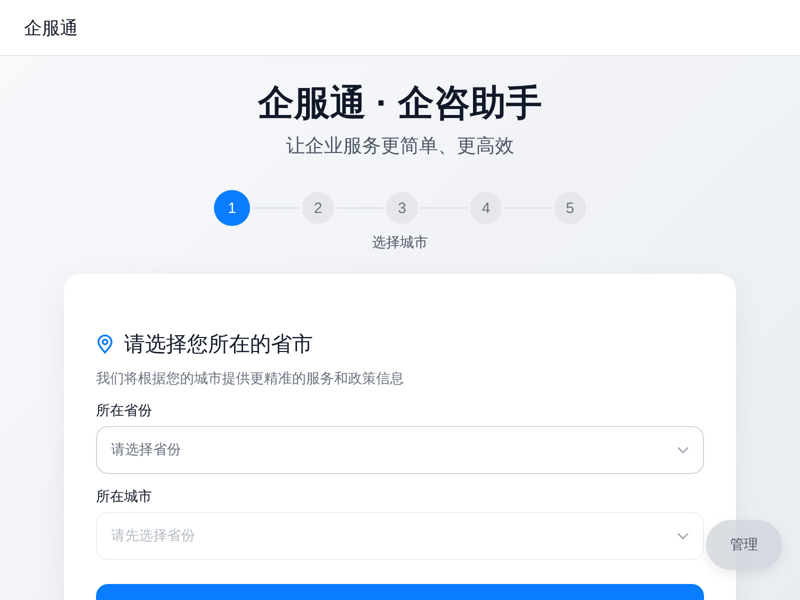  Describe the element at coordinates (232, 208) in the screenshot. I see `step-indicator: 1` at that location.